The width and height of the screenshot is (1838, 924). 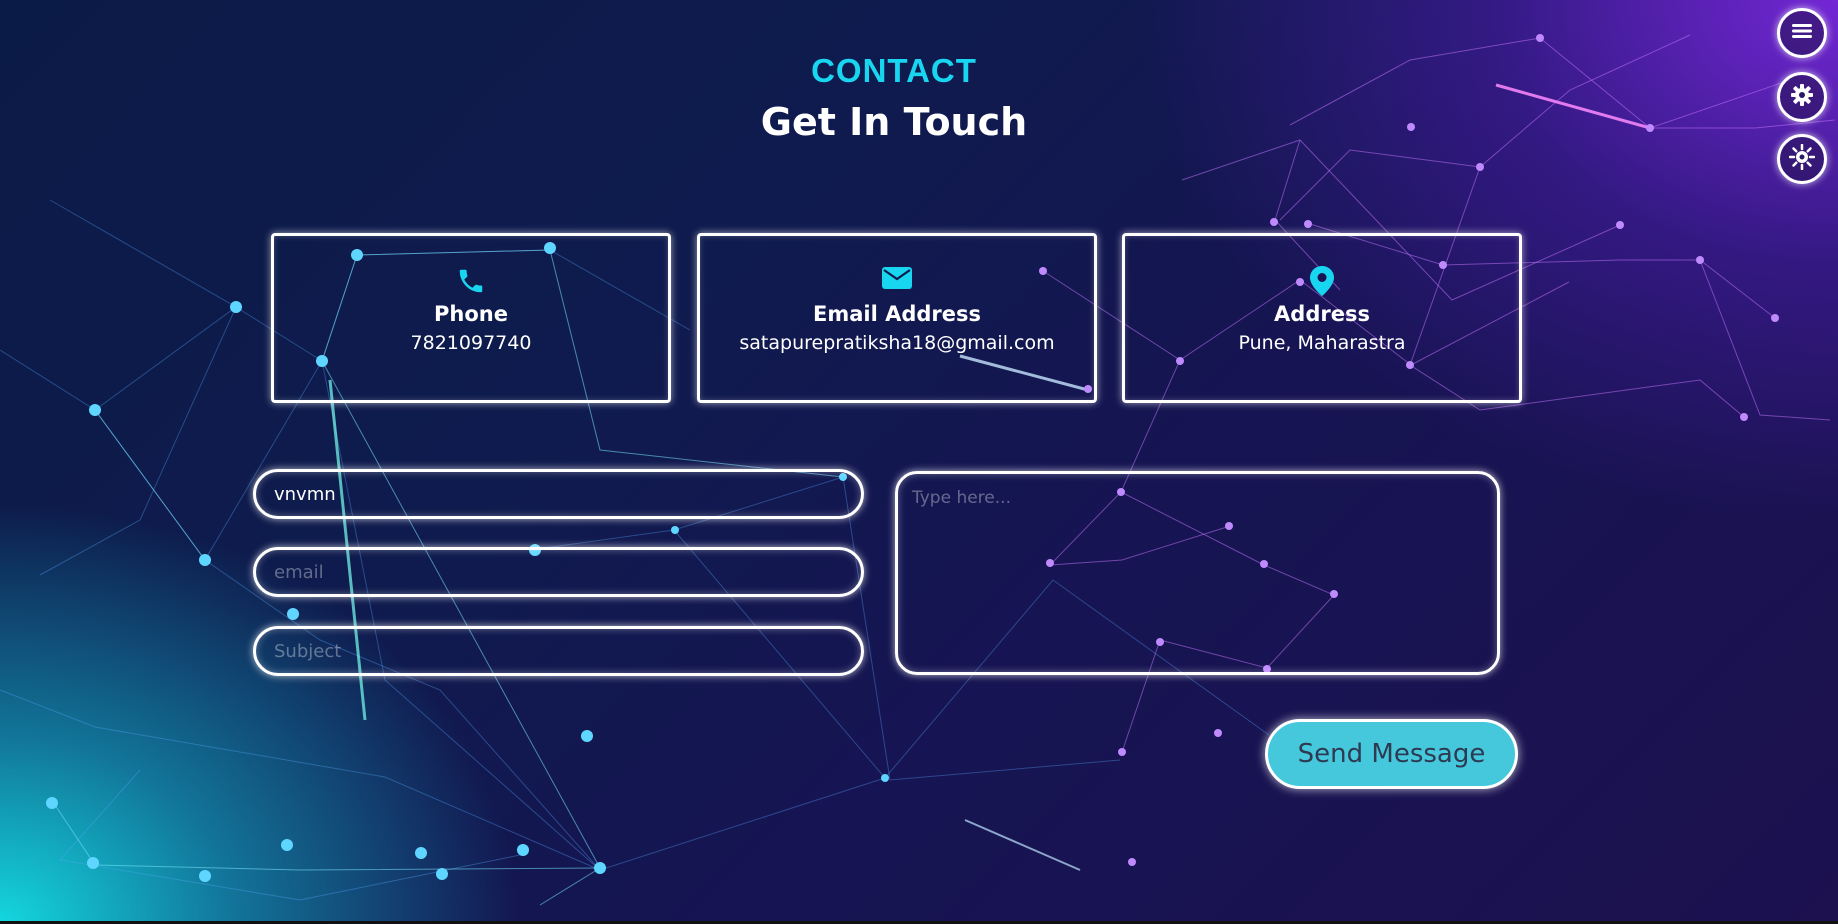 I want to click on sun-icon, so click(x=1802, y=158).